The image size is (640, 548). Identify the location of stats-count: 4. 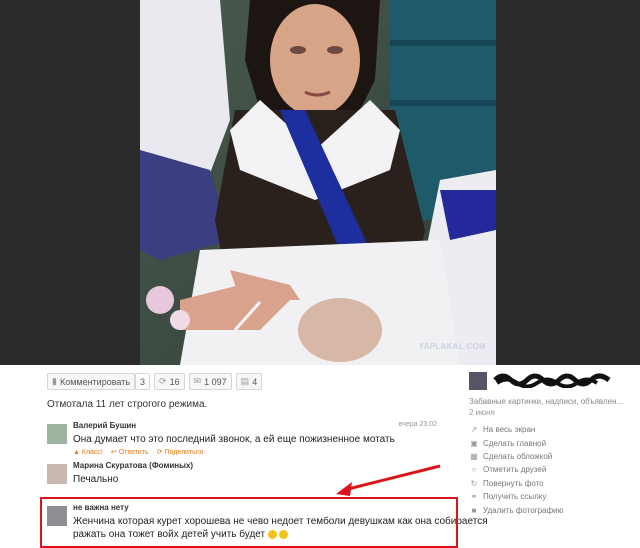
(255, 381).